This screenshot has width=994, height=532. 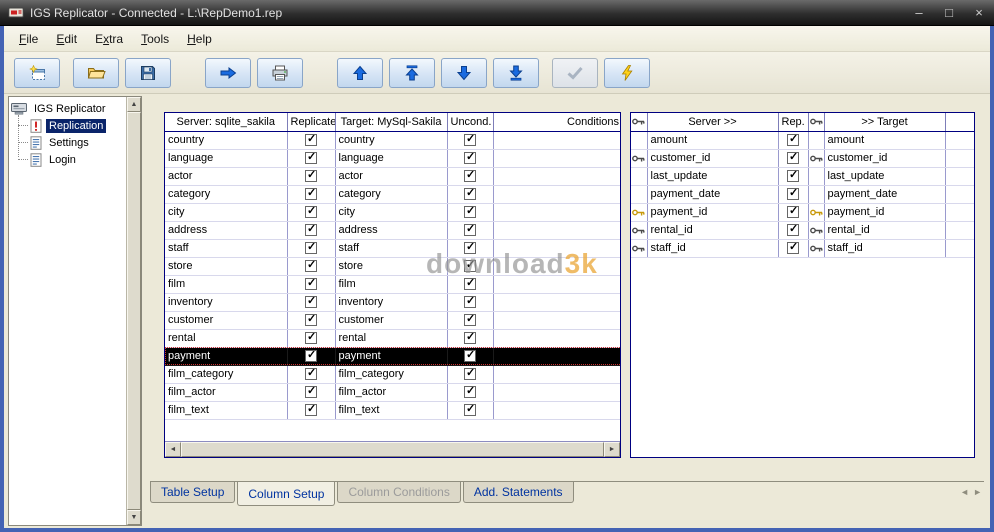 I want to click on open-button, so click(x=96, y=72).